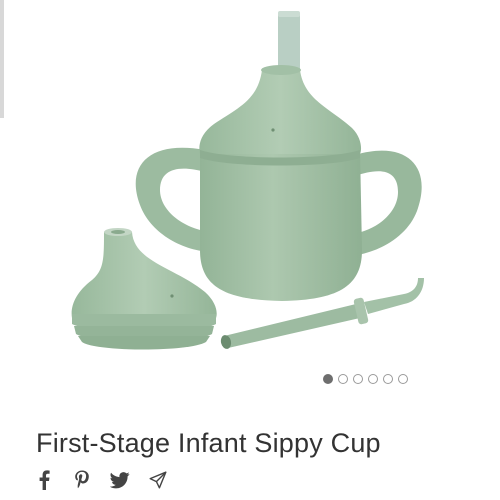 The height and width of the screenshot is (500, 500). I want to click on cup-spout-lid, so click(280, 112).